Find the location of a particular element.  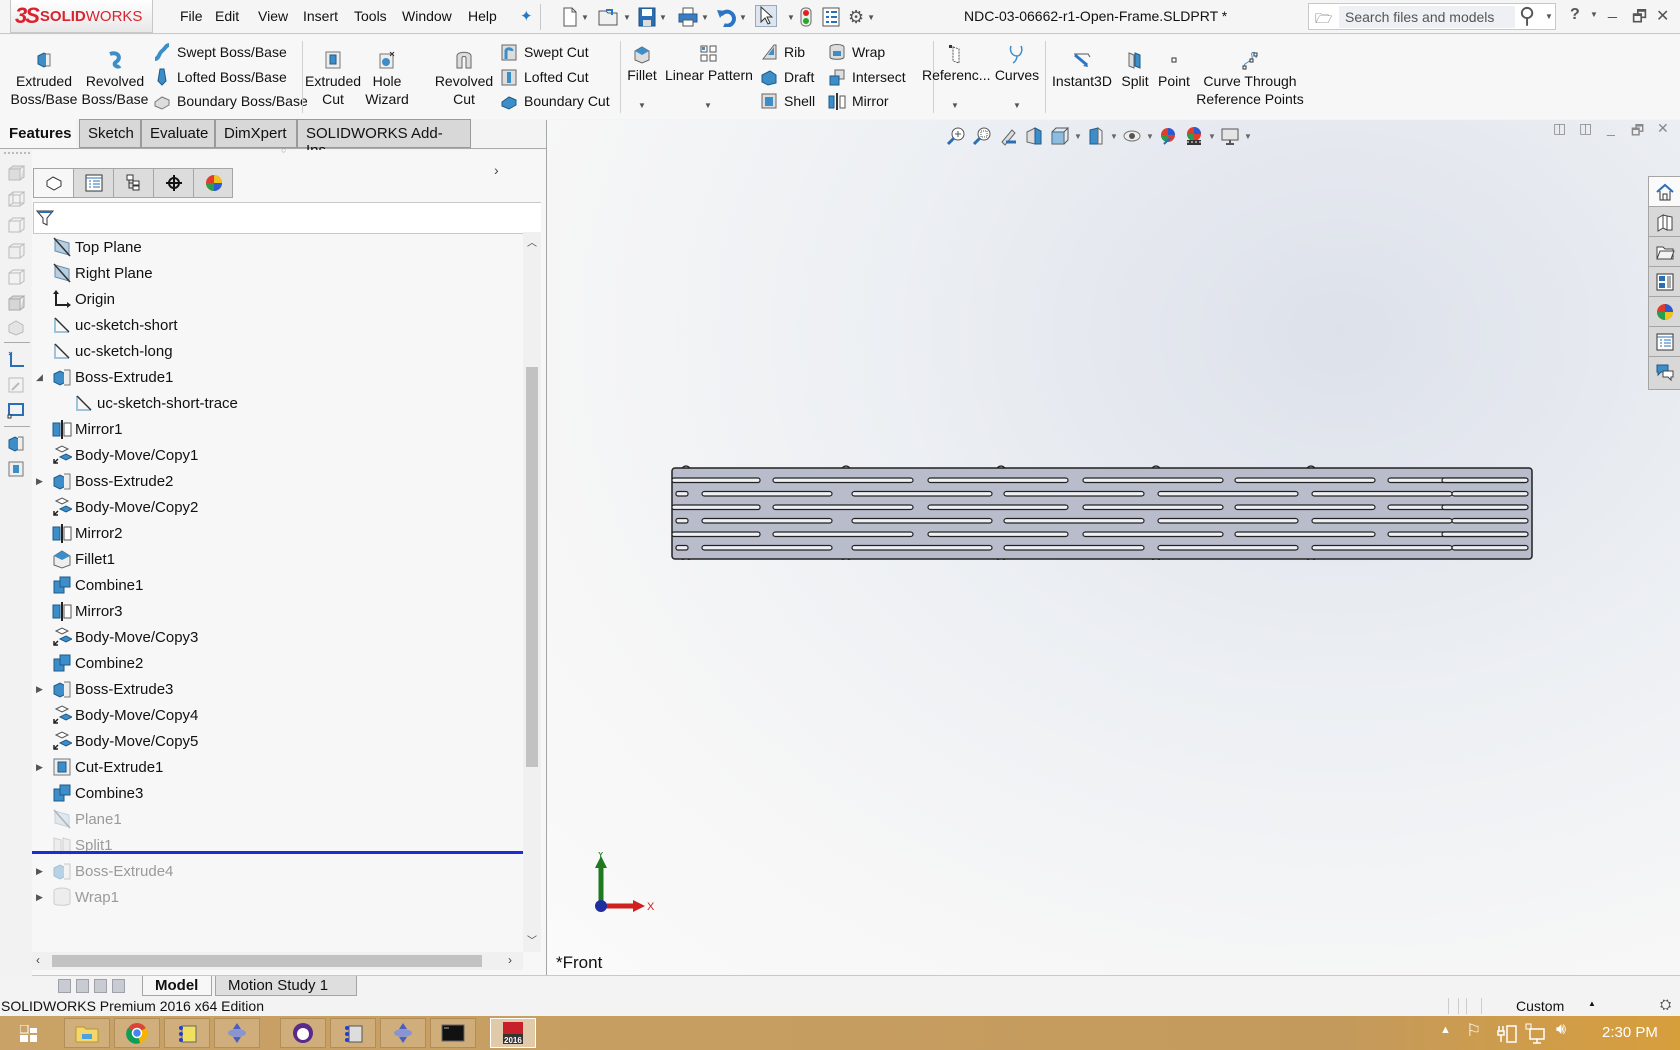

options-button: ⚙ ▼ is located at coordinates (861, 17).